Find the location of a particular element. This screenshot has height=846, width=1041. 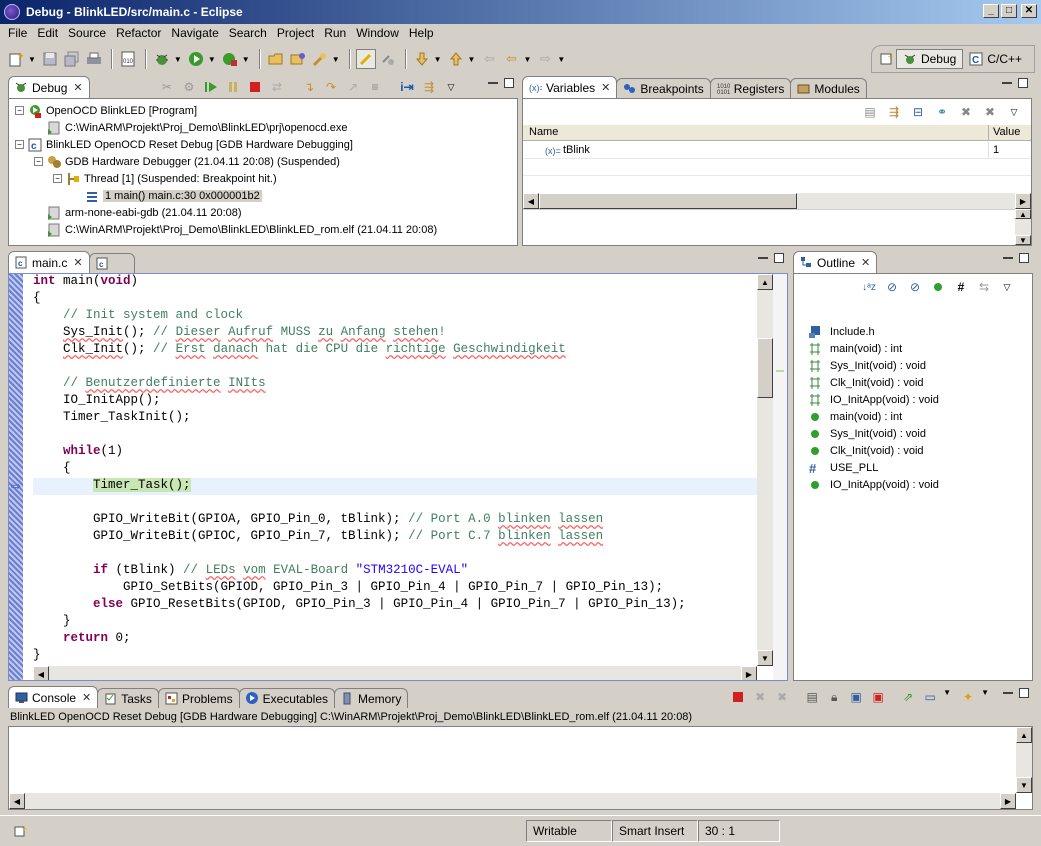

terminate-icon is located at coordinates (255, 87).